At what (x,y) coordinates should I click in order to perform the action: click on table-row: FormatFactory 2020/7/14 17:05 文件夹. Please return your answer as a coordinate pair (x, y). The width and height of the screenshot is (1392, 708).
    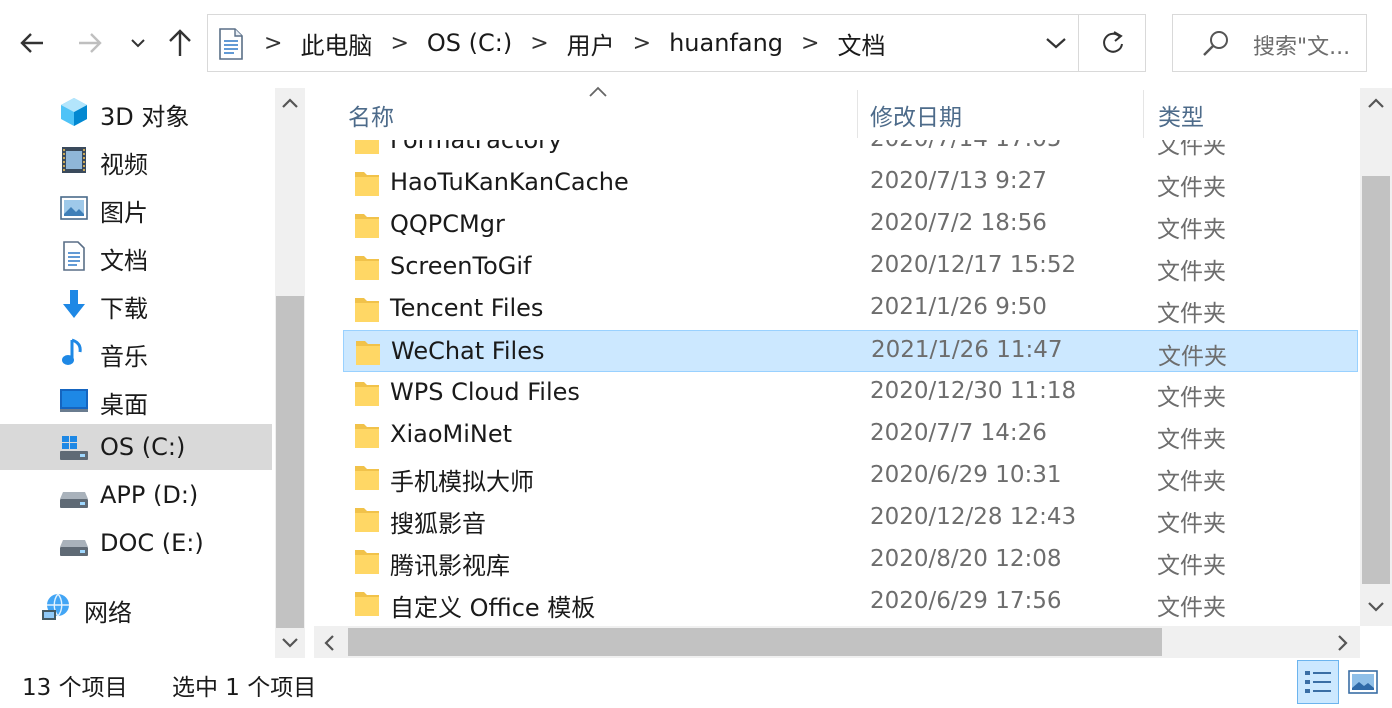
    Looking at the image, I should click on (850, 151).